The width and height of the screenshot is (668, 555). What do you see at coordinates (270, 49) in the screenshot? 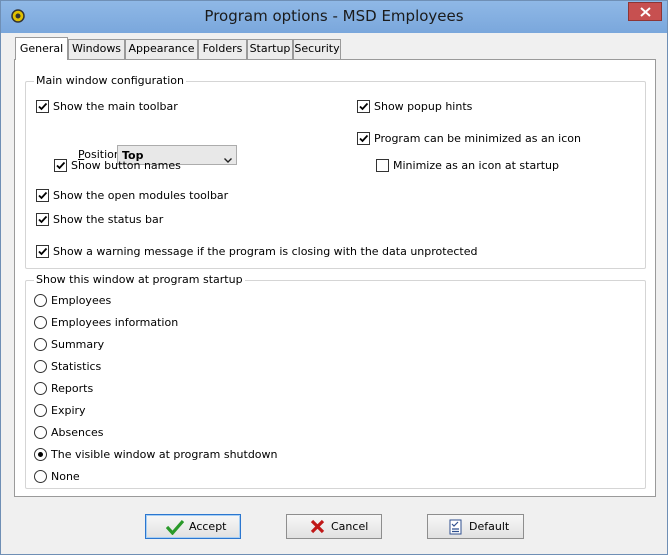
I see `tab-startup: Startup` at bounding box center [270, 49].